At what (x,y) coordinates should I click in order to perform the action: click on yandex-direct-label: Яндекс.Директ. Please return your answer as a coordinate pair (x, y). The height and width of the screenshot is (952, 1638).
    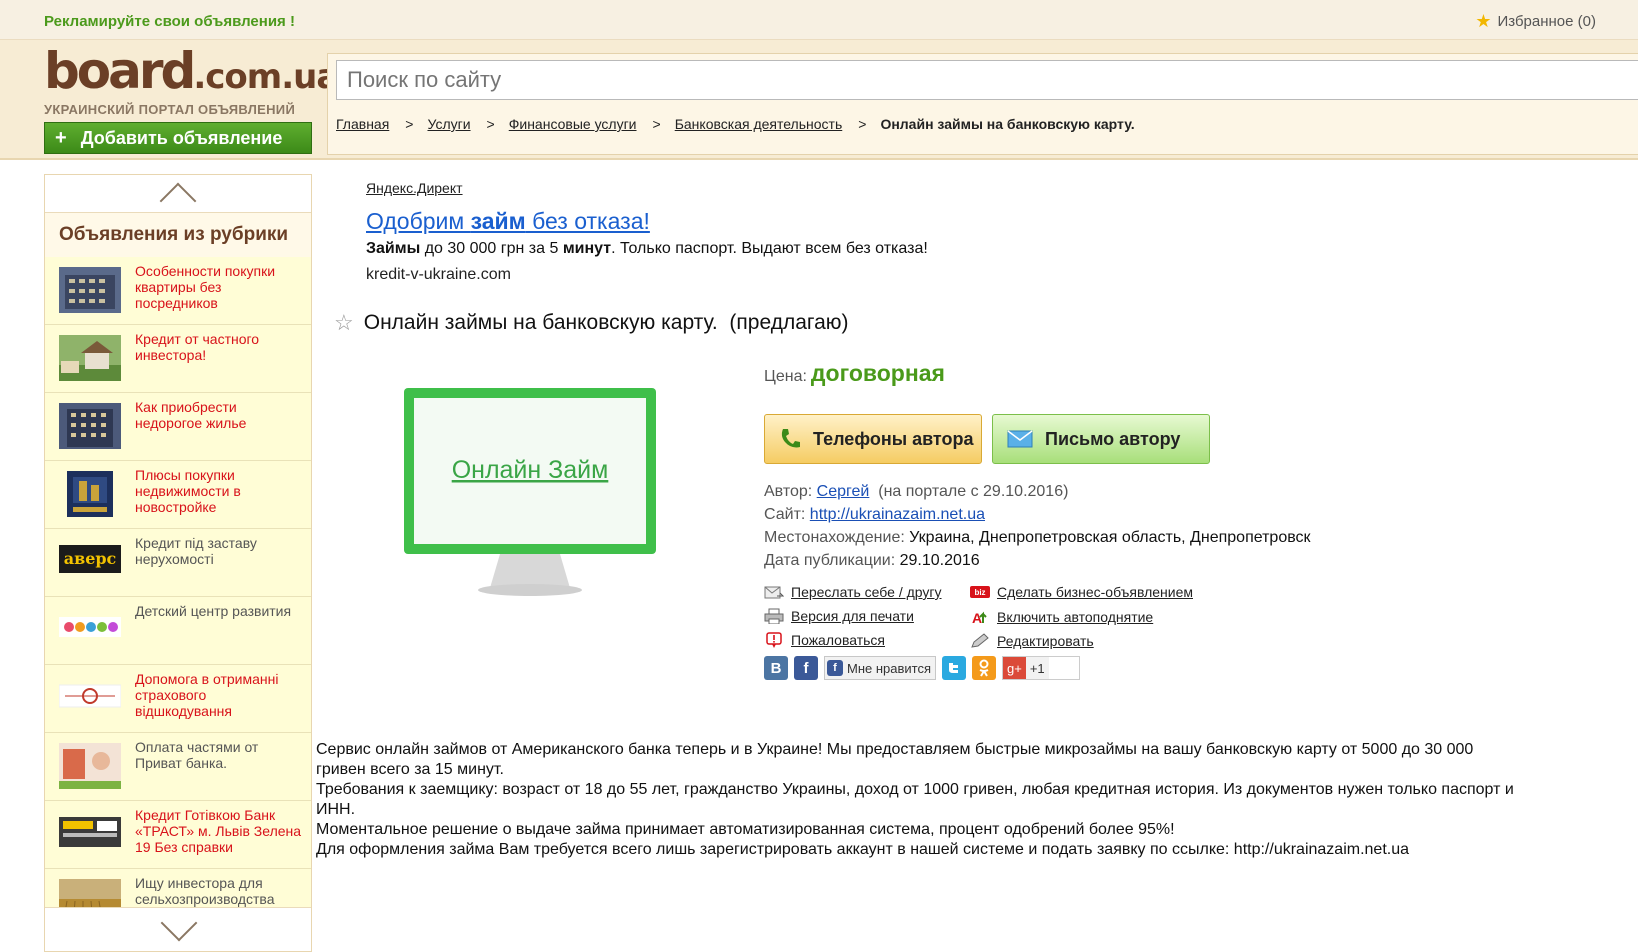
    Looking at the image, I should click on (414, 188).